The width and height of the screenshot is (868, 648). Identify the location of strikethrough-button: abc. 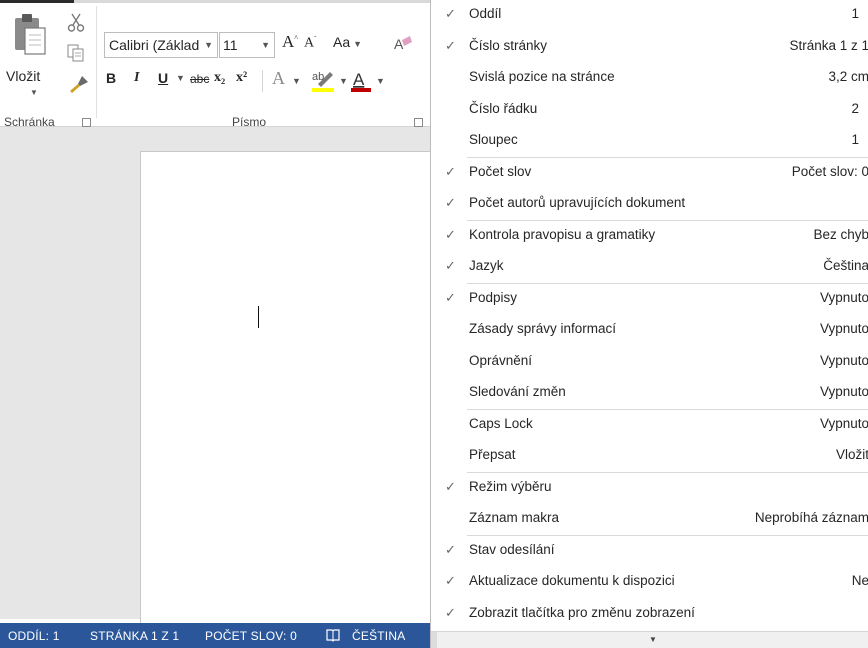
(199, 79).